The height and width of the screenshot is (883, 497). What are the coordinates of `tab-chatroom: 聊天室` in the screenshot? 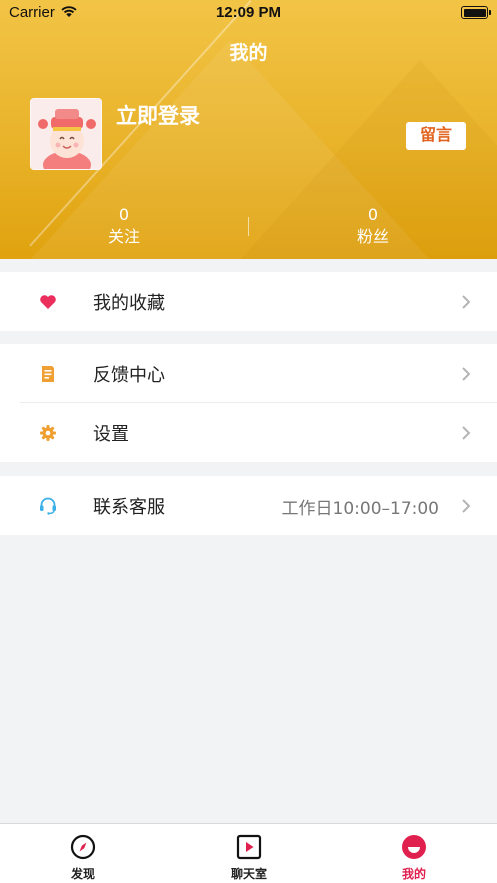 It's located at (249, 853).